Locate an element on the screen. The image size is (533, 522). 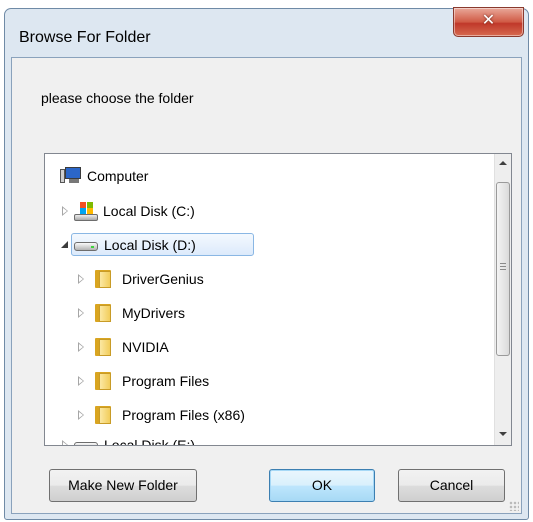
ok-button: OK is located at coordinates (322, 485).